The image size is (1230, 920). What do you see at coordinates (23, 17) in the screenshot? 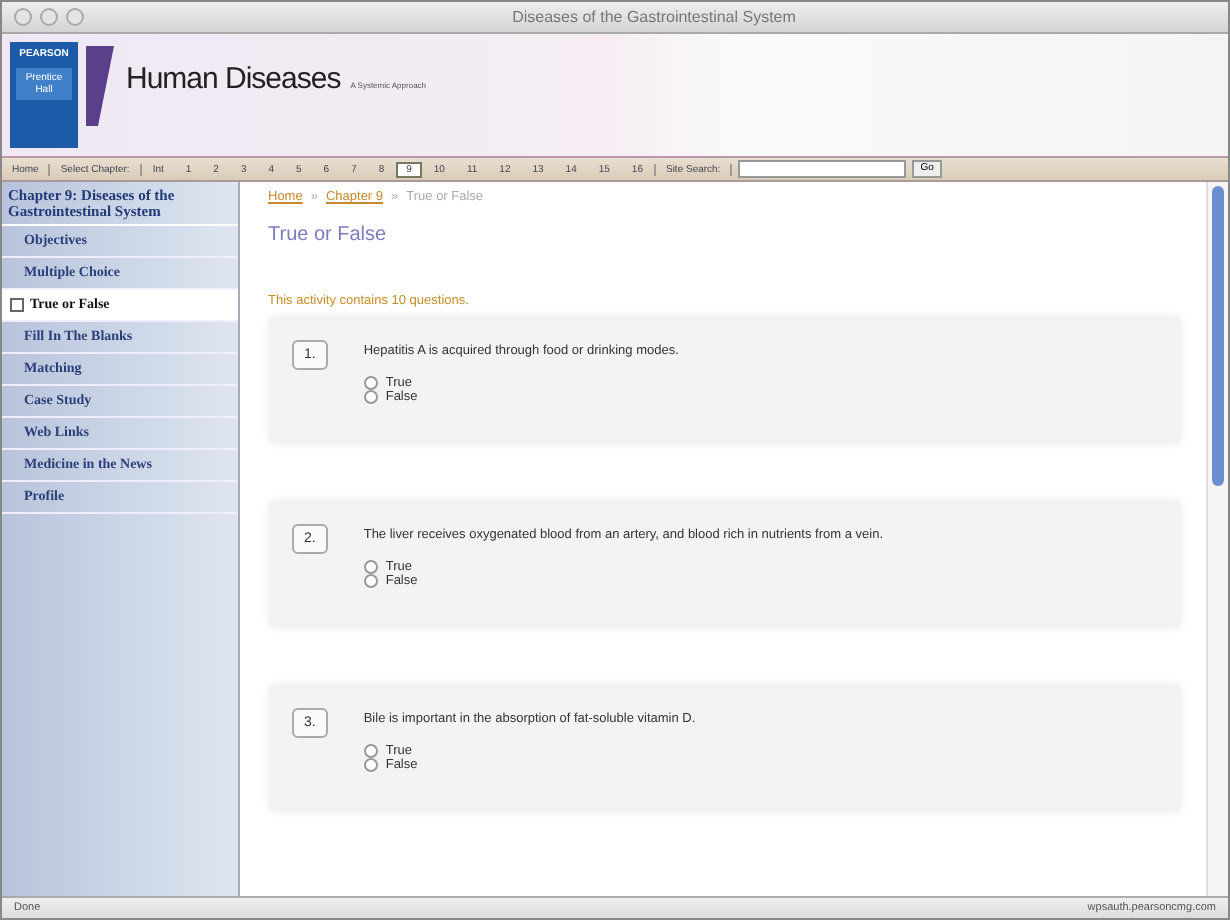
I see `close-icon` at bounding box center [23, 17].